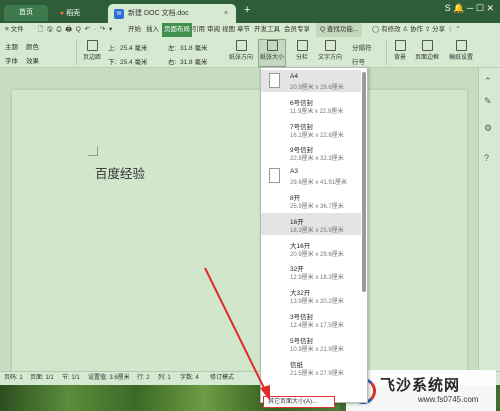 This screenshot has width=500, height=411. Describe the element at coordinates (237, 334) in the screenshot. I see `red-arrow-annotation` at that location.